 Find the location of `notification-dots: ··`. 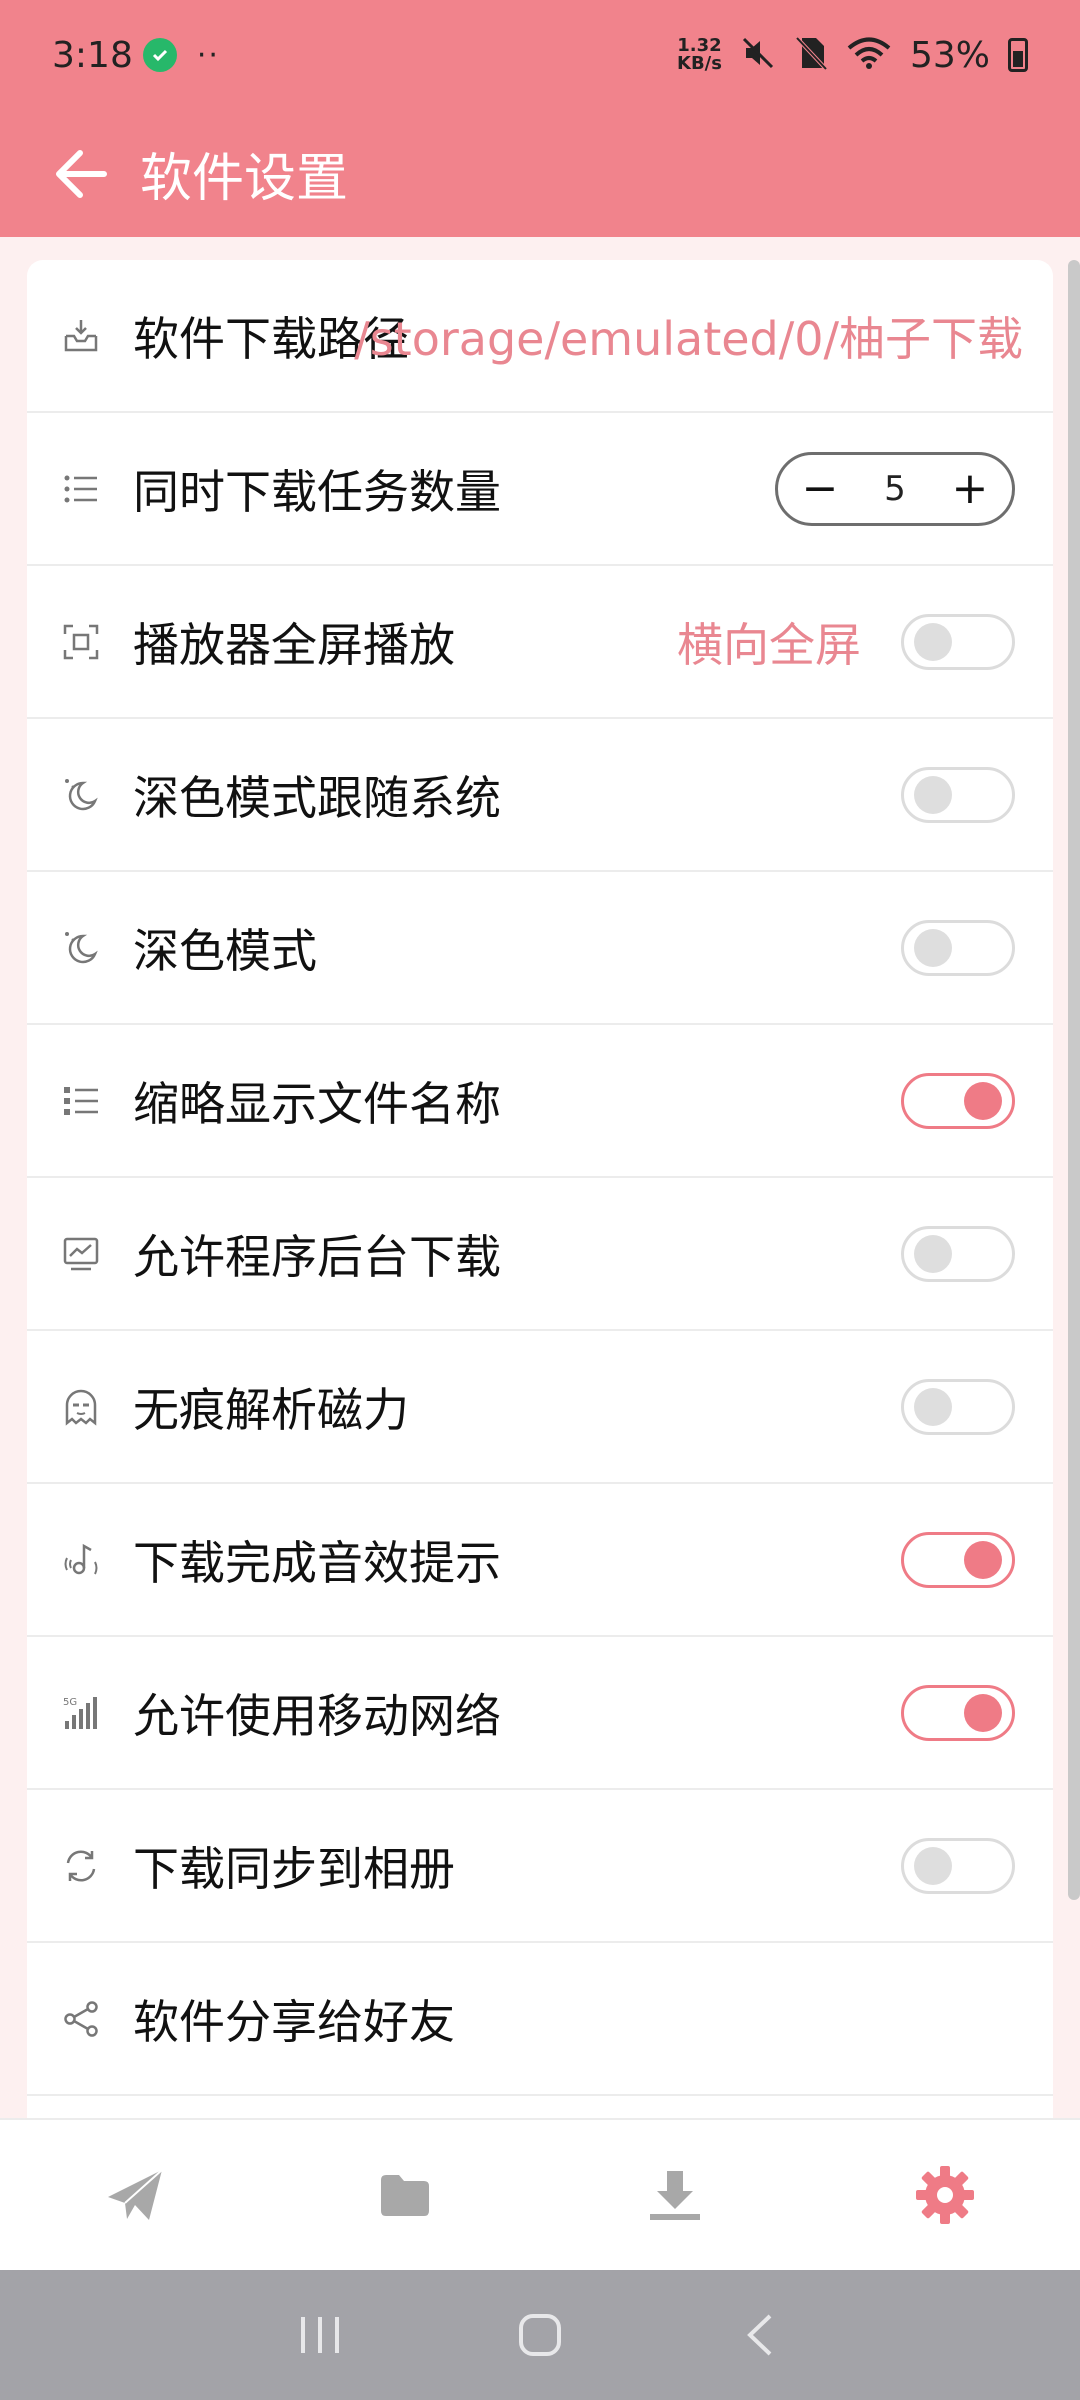

notification-dots: ·· is located at coordinates (208, 55).